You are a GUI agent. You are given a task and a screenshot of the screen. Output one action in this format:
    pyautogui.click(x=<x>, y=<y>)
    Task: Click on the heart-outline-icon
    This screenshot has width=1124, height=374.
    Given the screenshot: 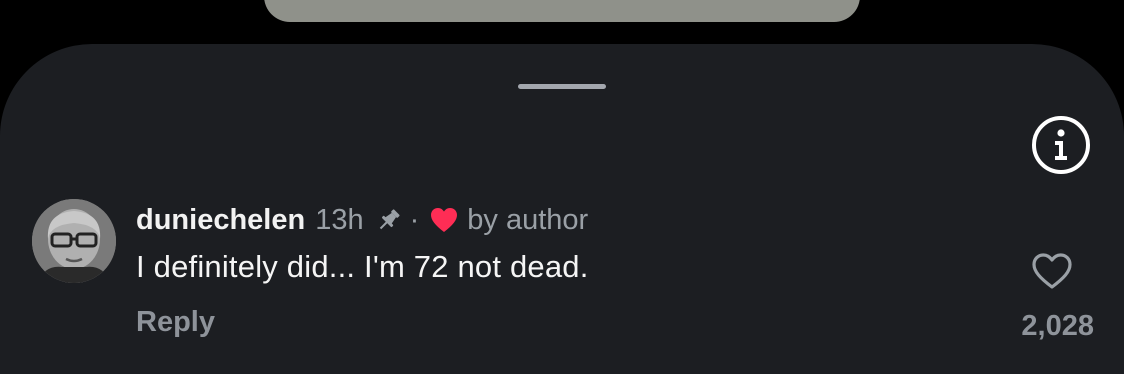 What is the action you would take?
    pyautogui.click(x=1052, y=271)
    